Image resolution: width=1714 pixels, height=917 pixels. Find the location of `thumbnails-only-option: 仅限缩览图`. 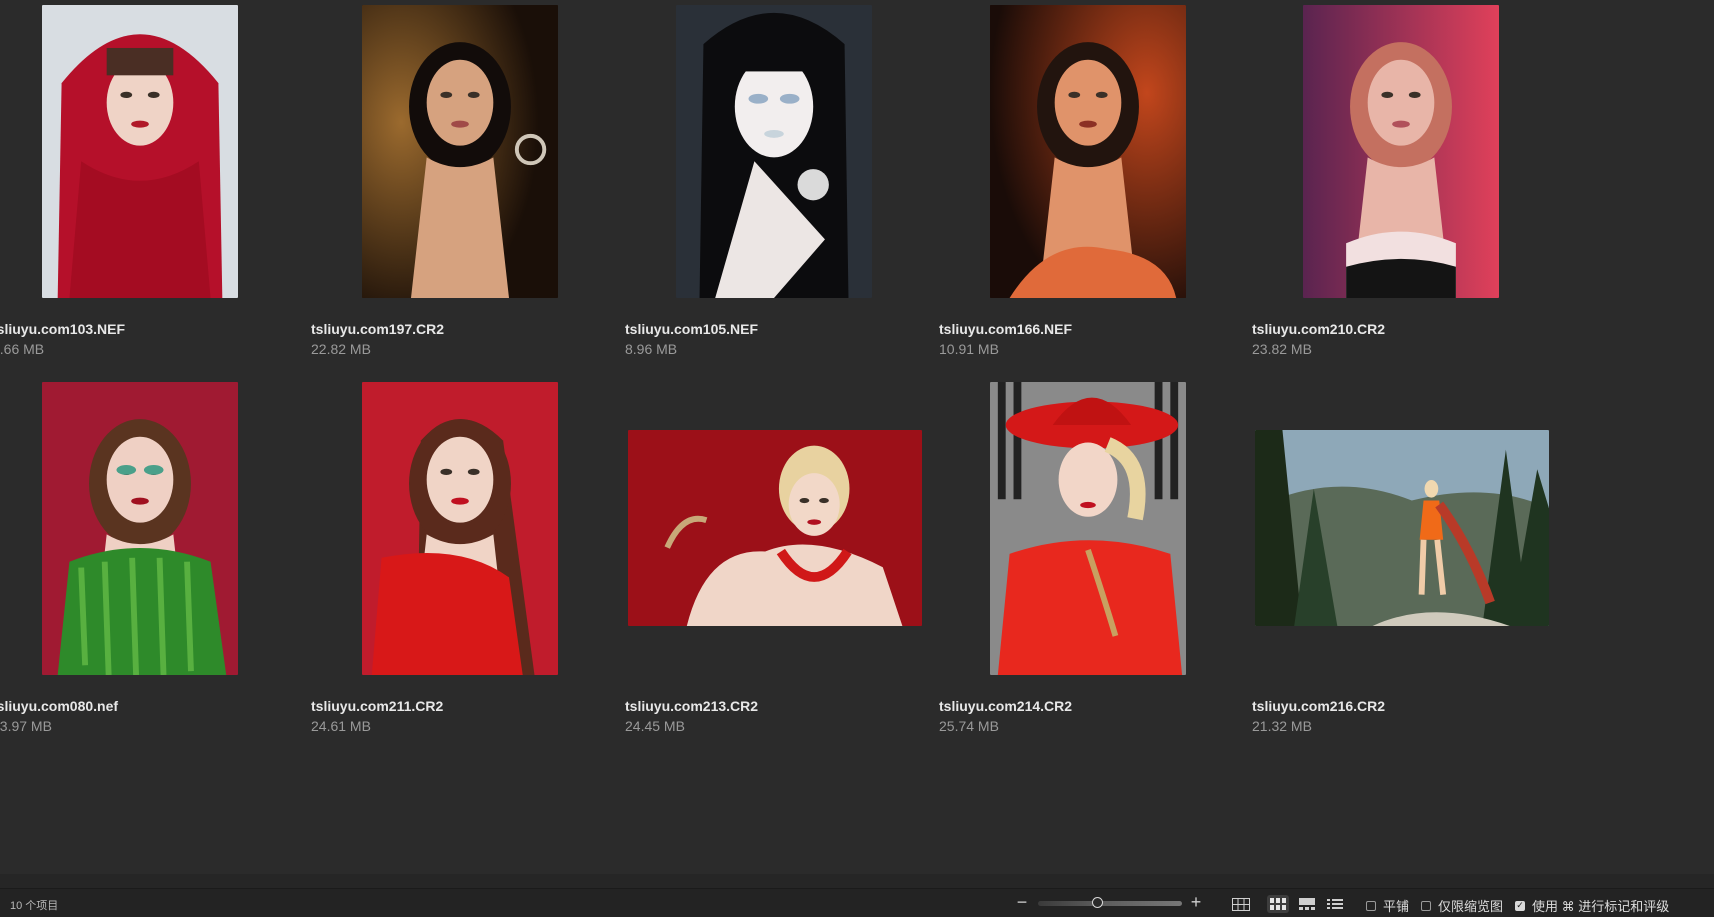

thumbnails-only-option: 仅限缩览图 is located at coordinates (1462, 905).